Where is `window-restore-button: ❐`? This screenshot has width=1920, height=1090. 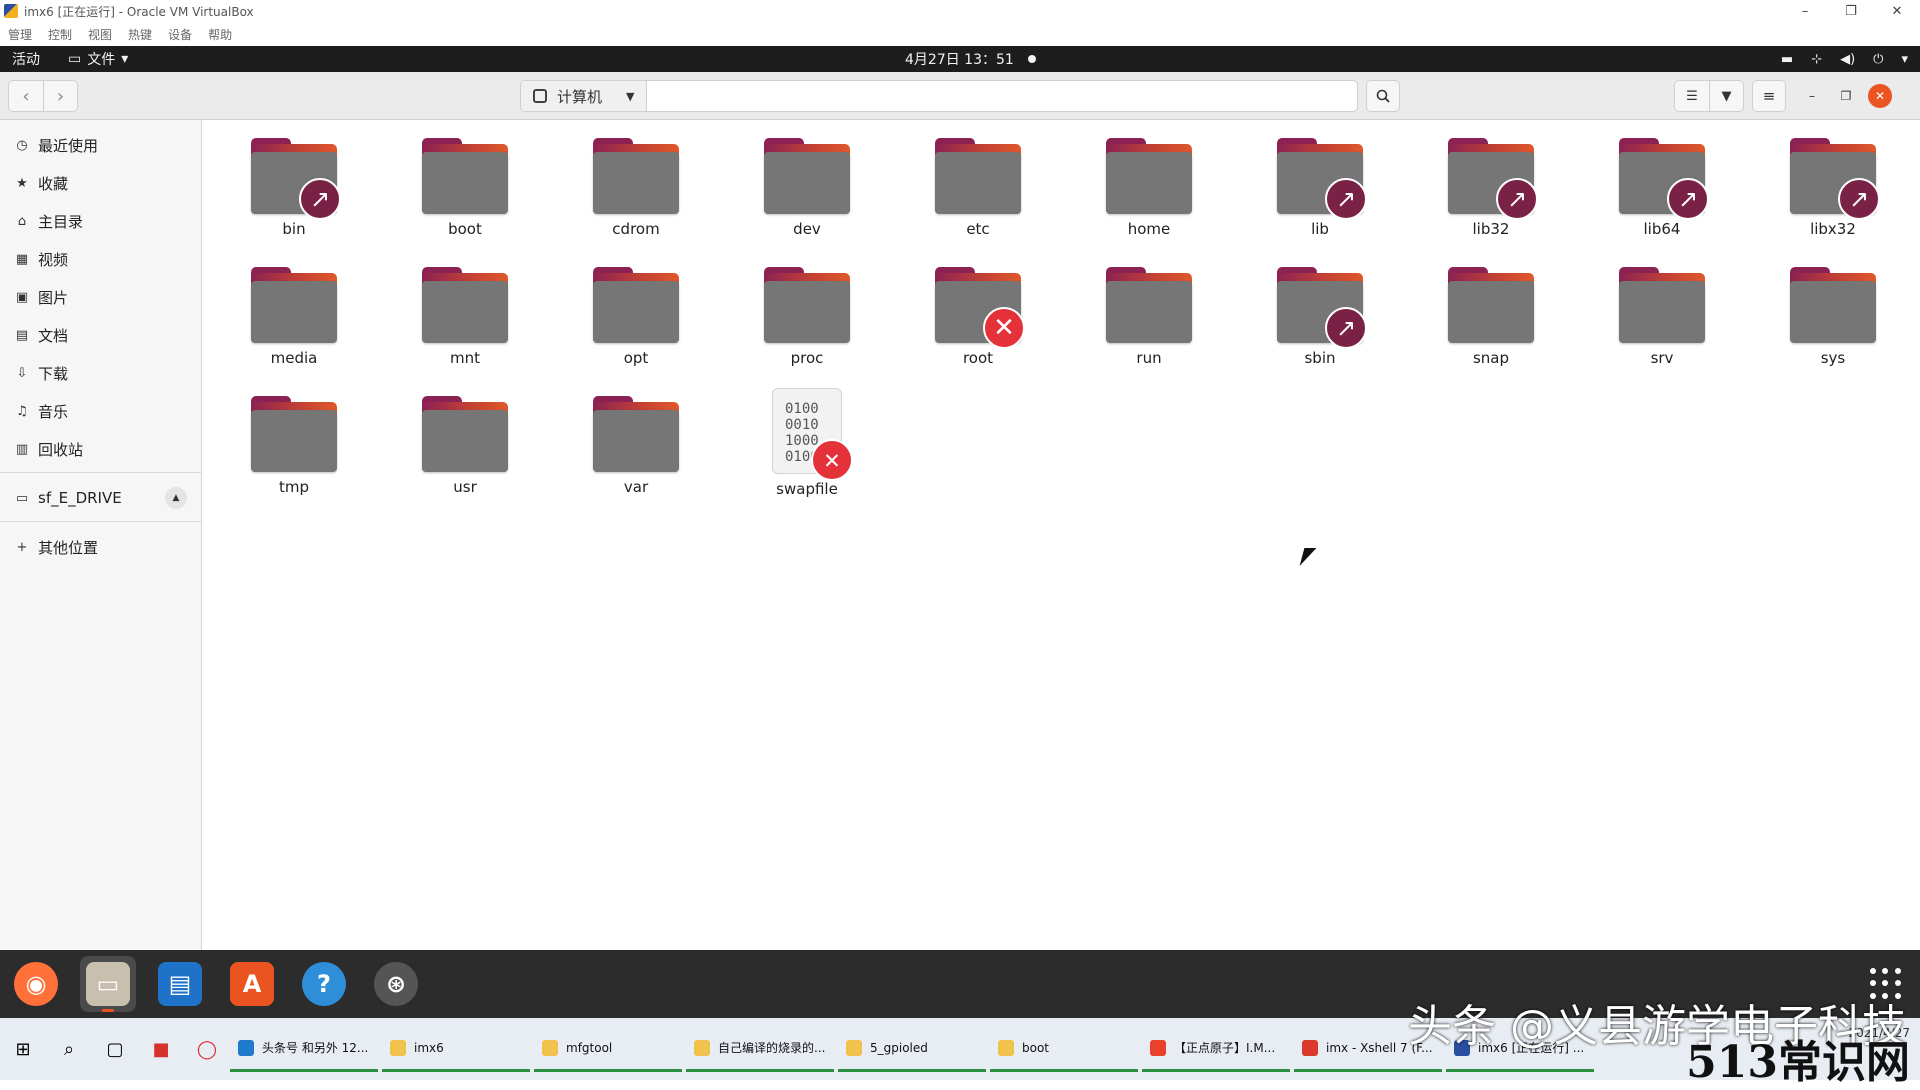 window-restore-button: ❐ is located at coordinates (1846, 96).